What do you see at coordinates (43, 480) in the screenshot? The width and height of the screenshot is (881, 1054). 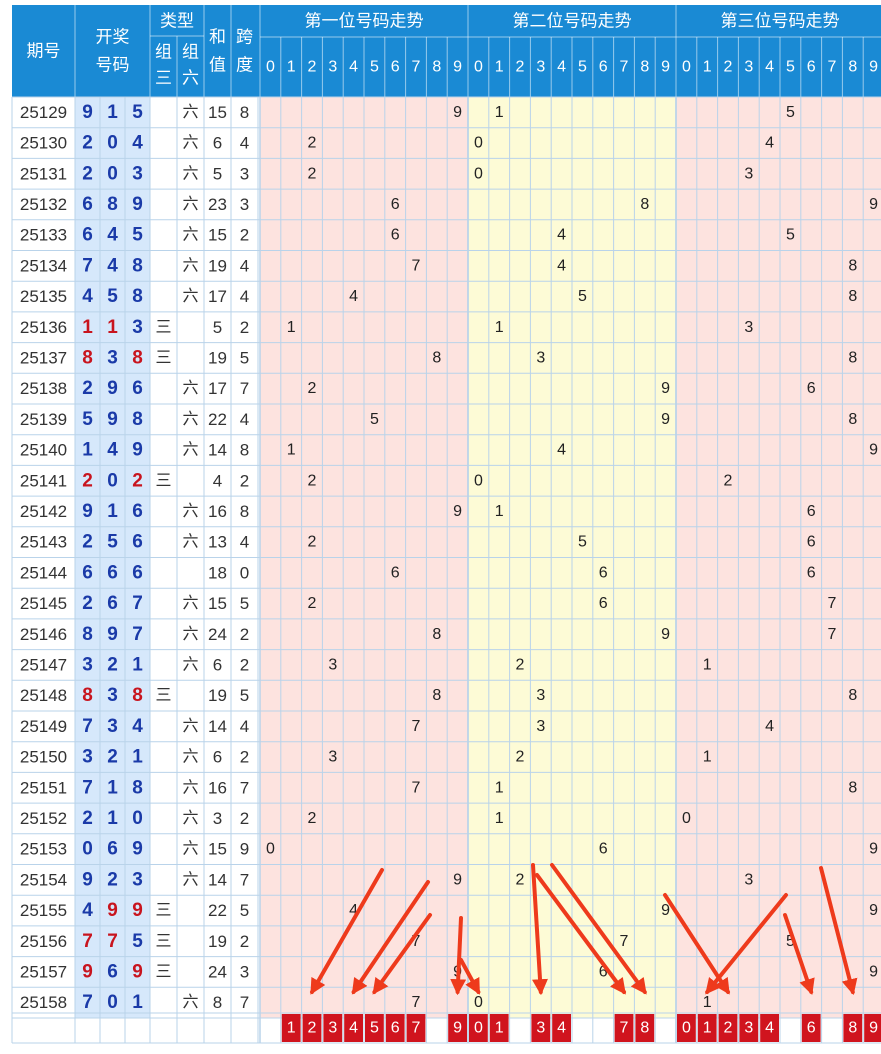 I see `period-cell: 25141` at bounding box center [43, 480].